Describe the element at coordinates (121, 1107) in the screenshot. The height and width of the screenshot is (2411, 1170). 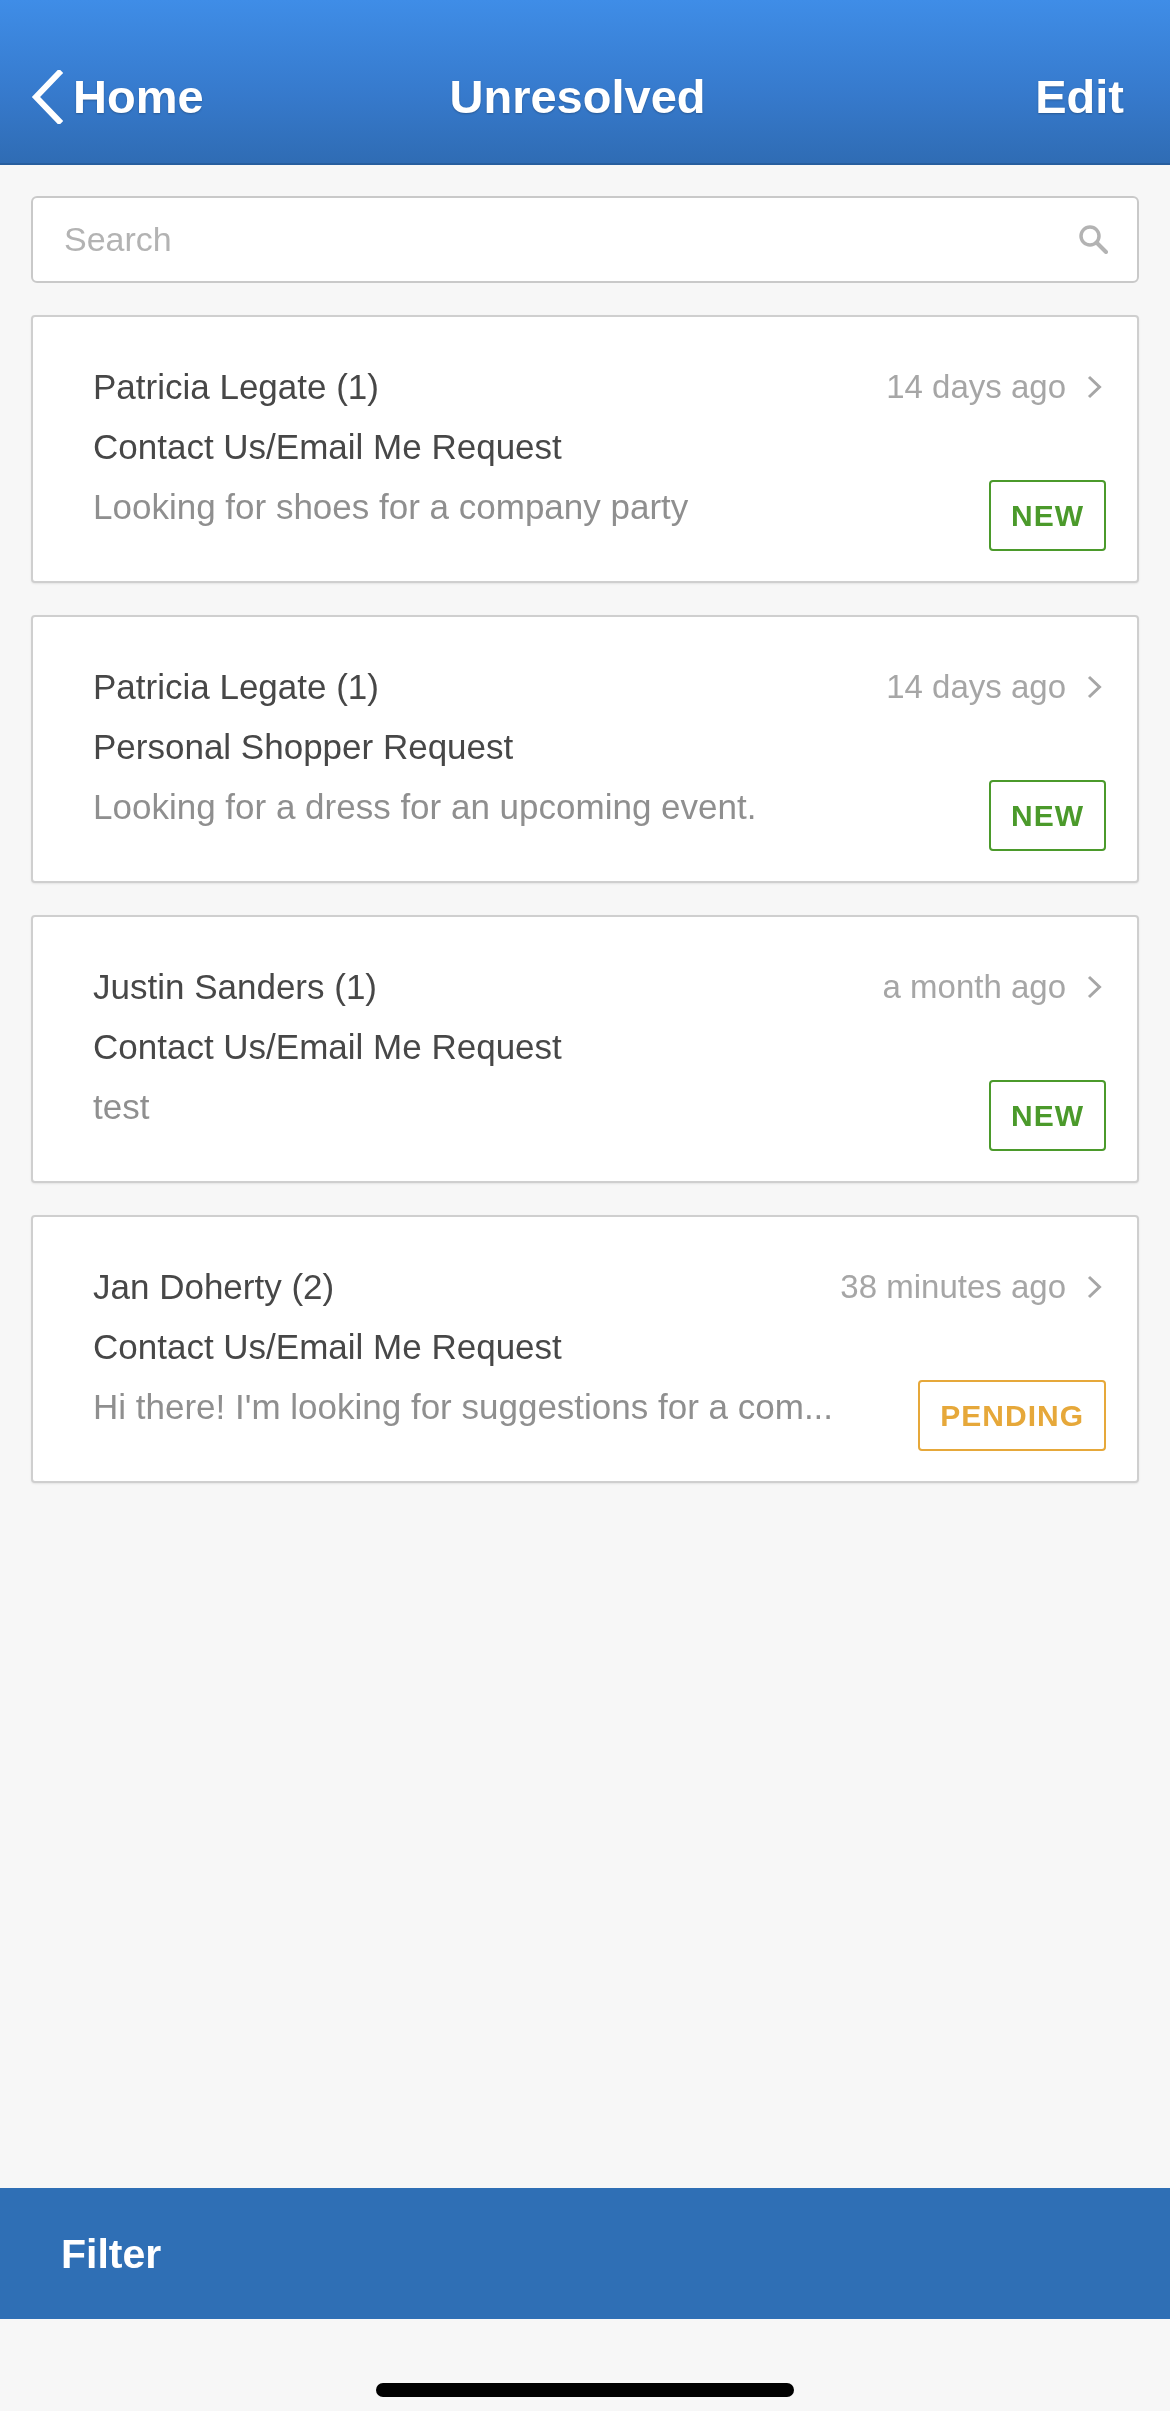
I see `message-preview: test` at that location.